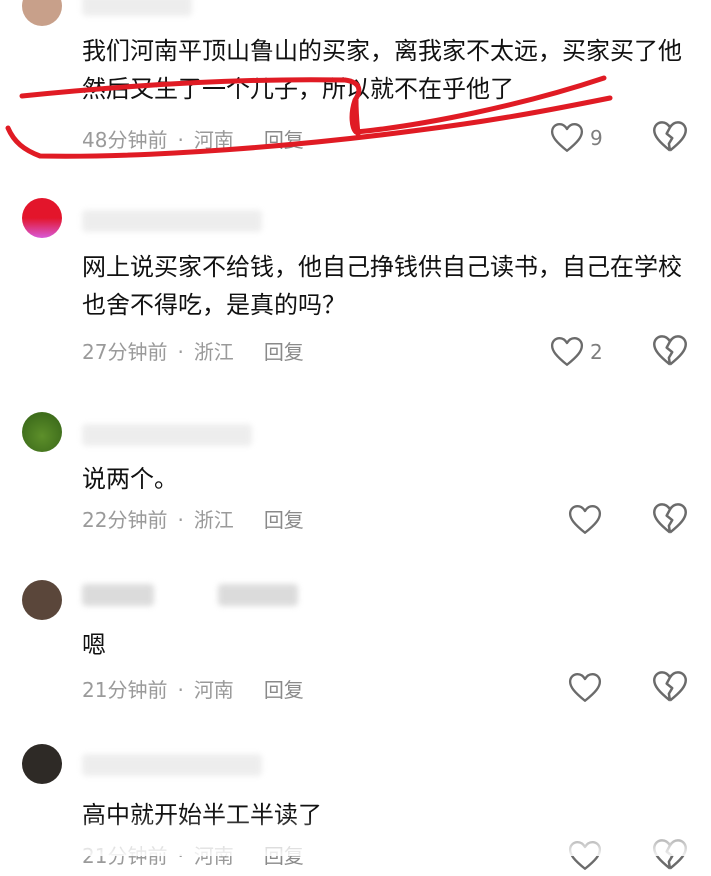 This screenshot has height=876, width=711. I want to click on like-count: 9, so click(596, 138).